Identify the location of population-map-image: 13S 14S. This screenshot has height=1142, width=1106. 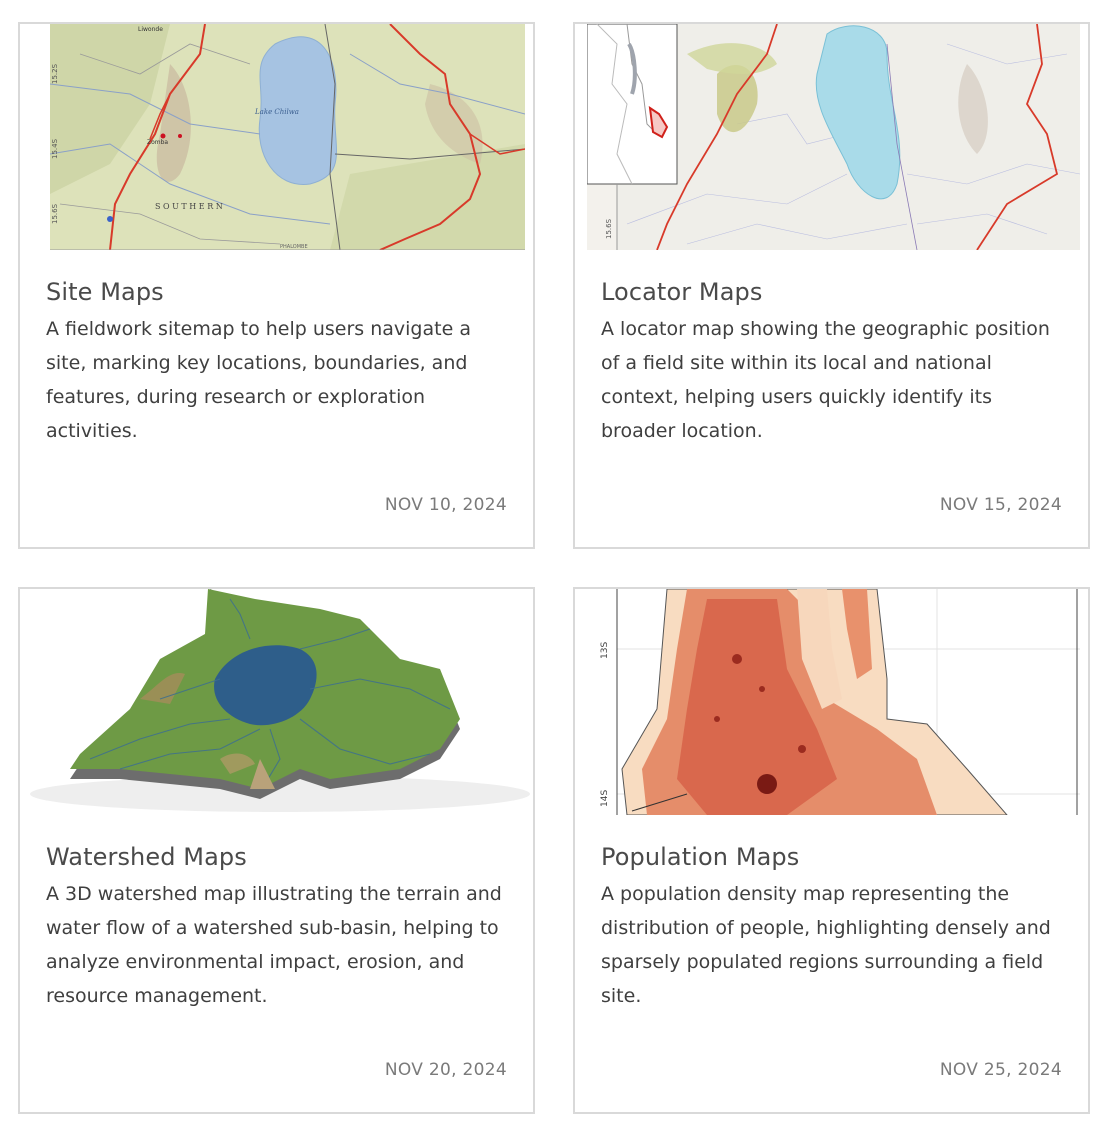
(833, 702).